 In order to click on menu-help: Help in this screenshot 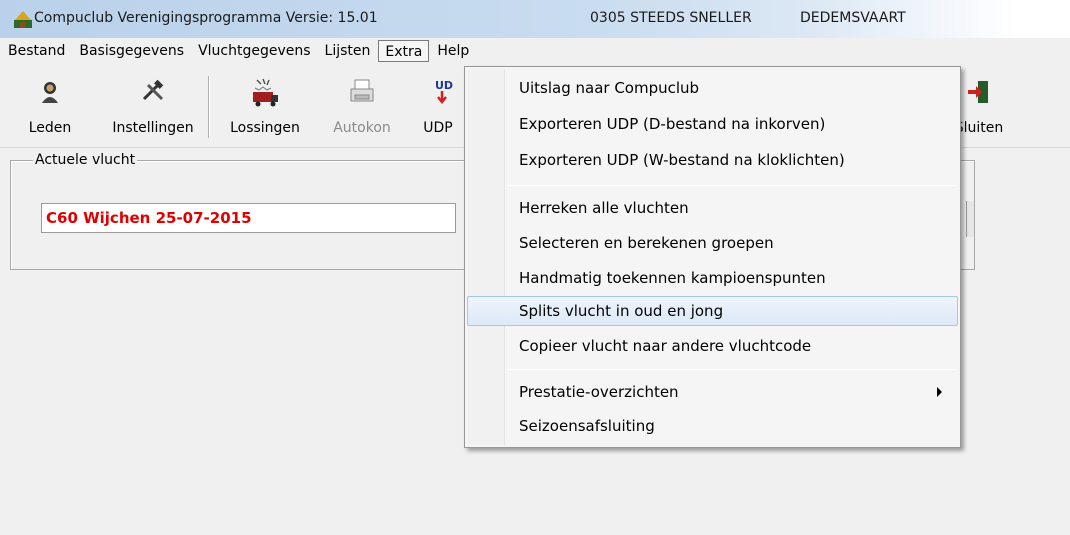, I will do `click(453, 51)`.